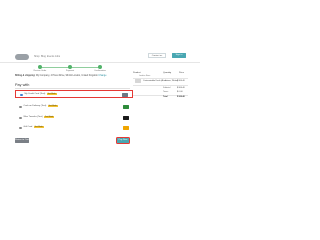  Describe the element at coordinates (125, 94) in the screenshot. I see `credit-card-icon` at that location.